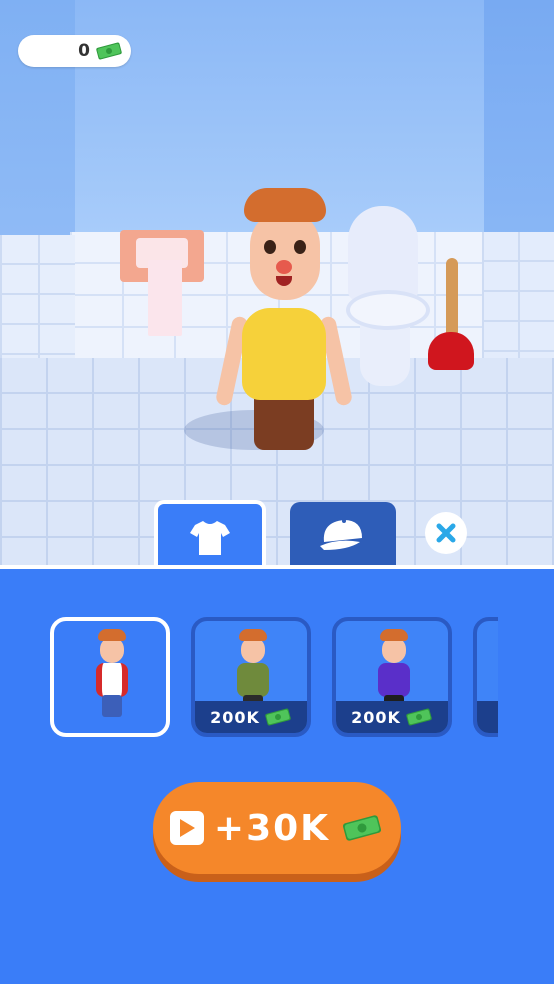 Image resolution: width=554 pixels, height=984 pixels. Describe the element at coordinates (251, 677) in the screenshot. I see `skin-card-camo: 200K` at that location.